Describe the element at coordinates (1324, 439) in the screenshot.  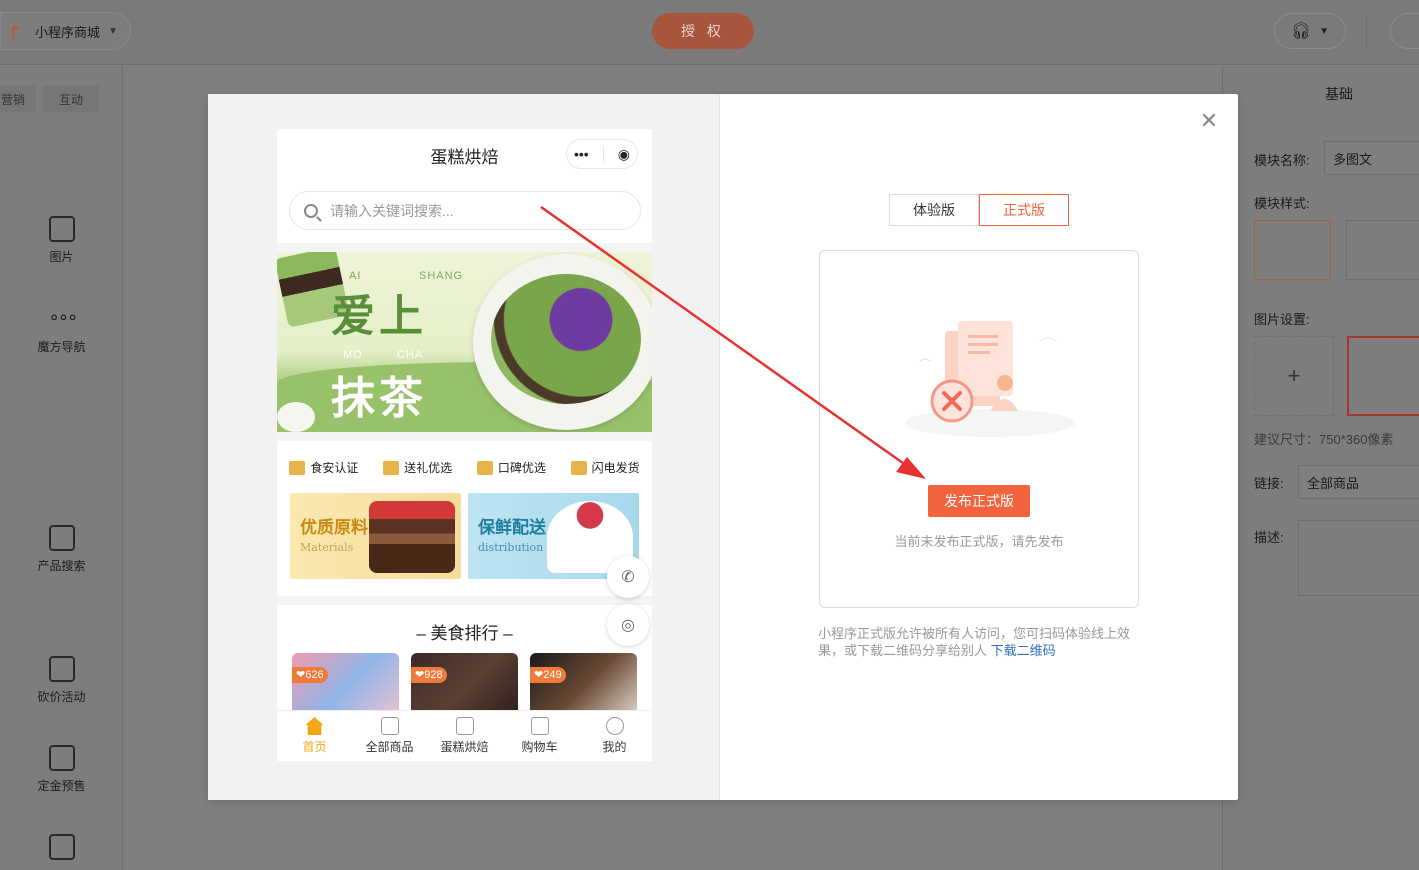
I see `recommended-size: 建议尺寸：750*360像素` at that location.